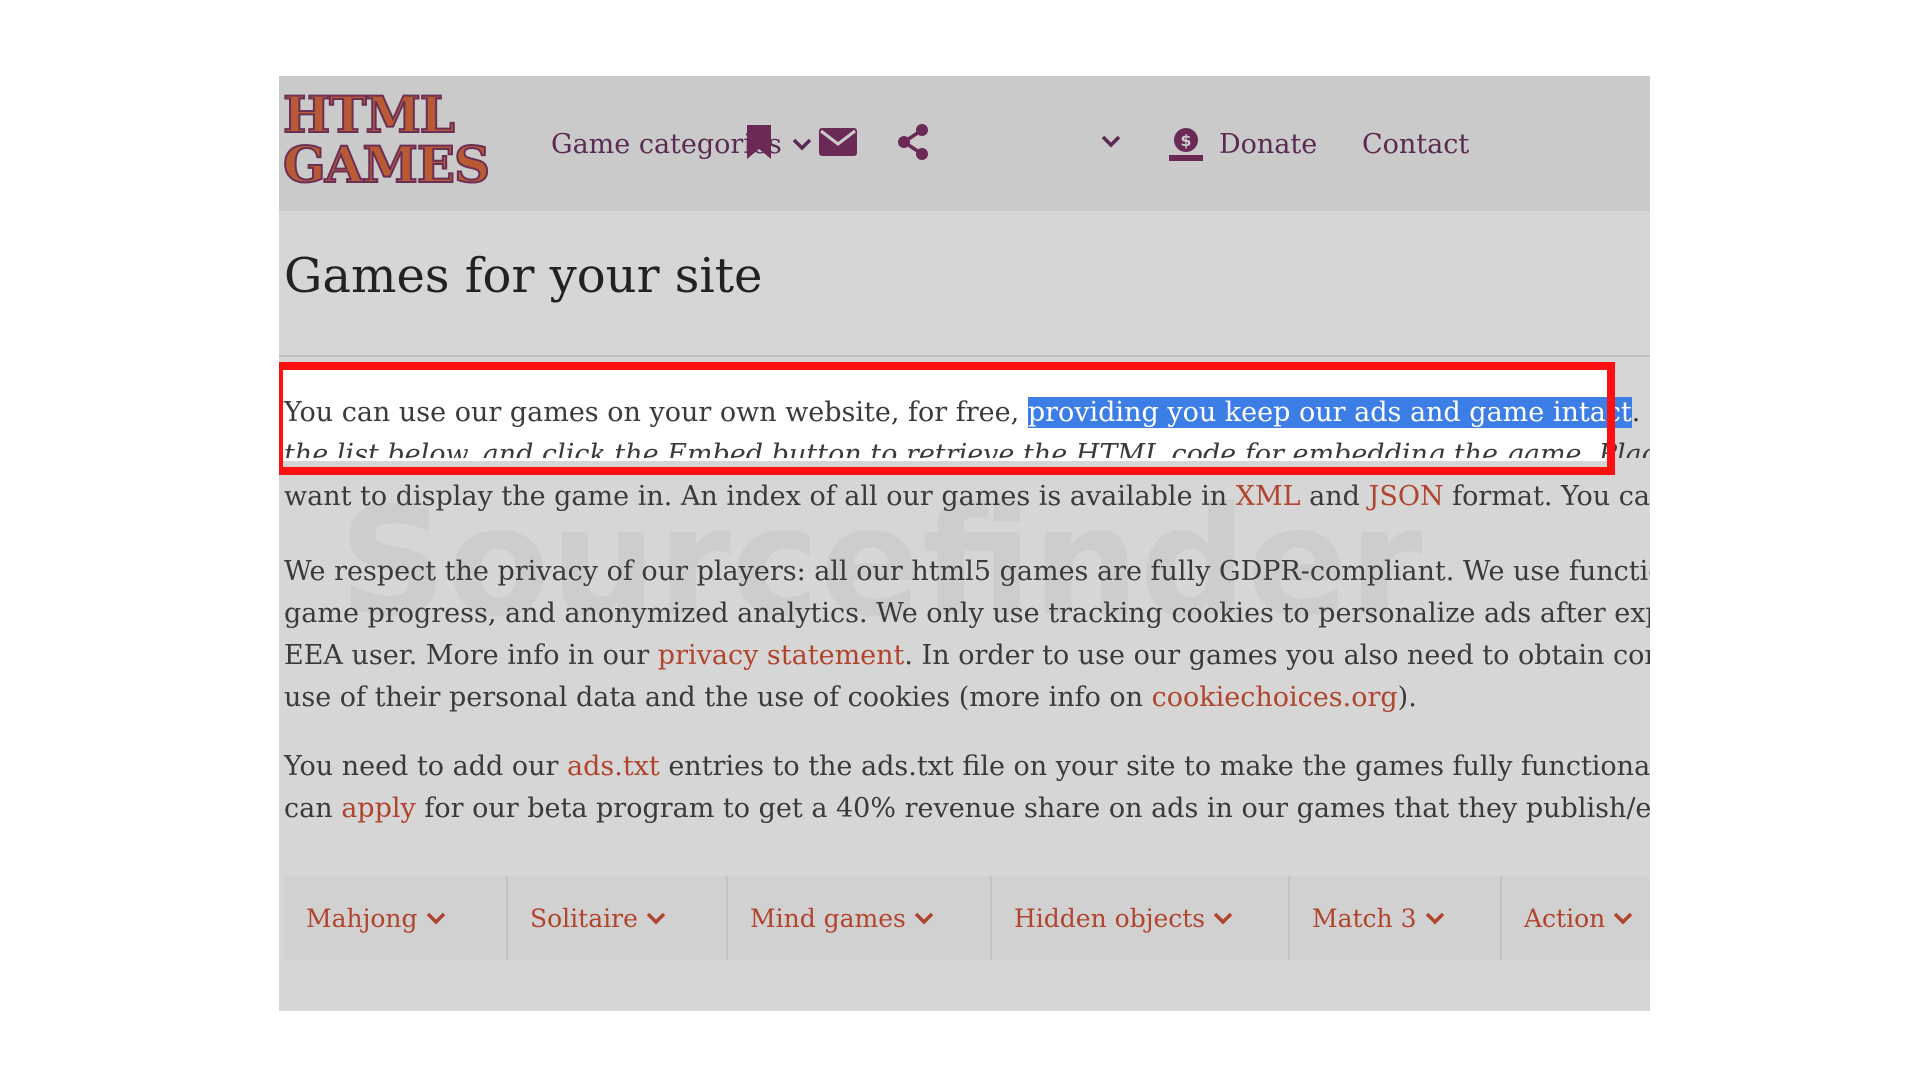 The height and width of the screenshot is (1080, 1920). Describe the element at coordinates (1334, 496) in the screenshot. I see `intro-text: and` at that location.